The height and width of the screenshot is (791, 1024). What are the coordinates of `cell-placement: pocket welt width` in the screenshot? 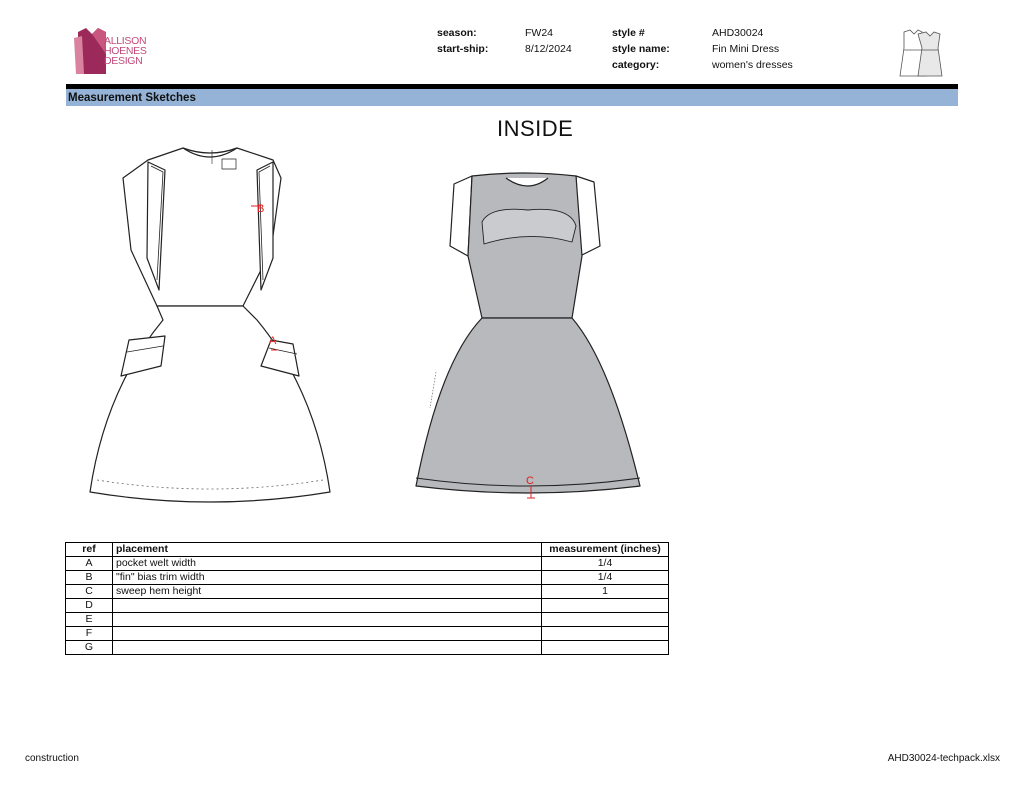 It's located at (327, 563).